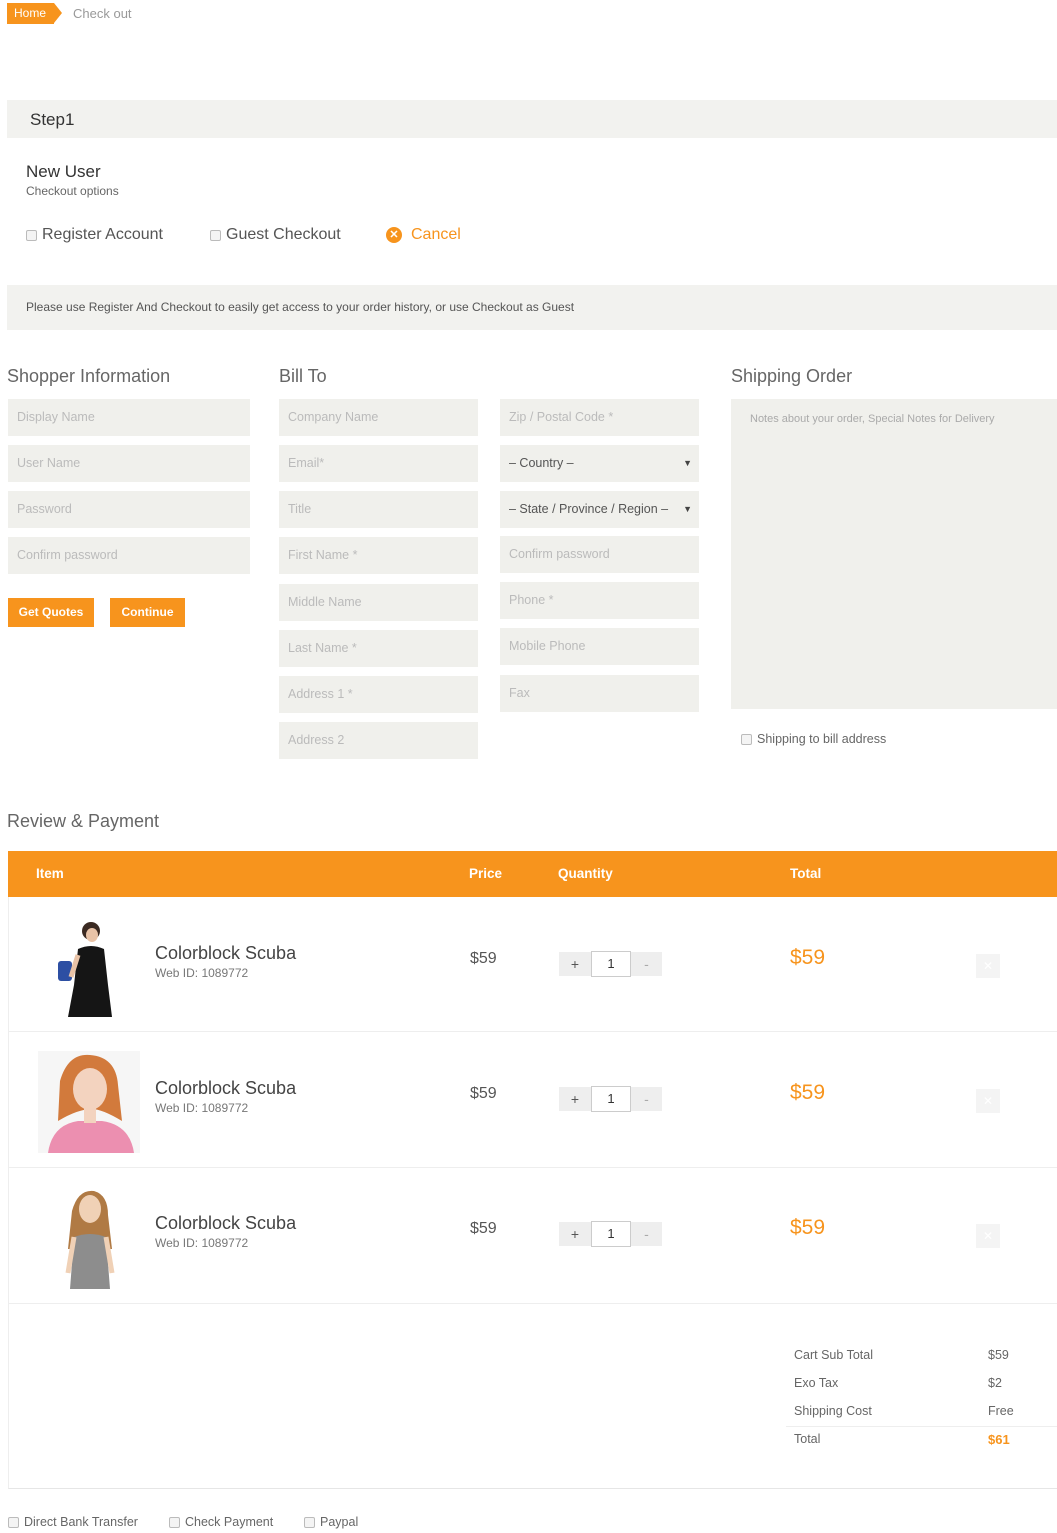 The image size is (1057, 1533). What do you see at coordinates (106, 235) in the screenshot?
I see `register-account-option: Register Account` at bounding box center [106, 235].